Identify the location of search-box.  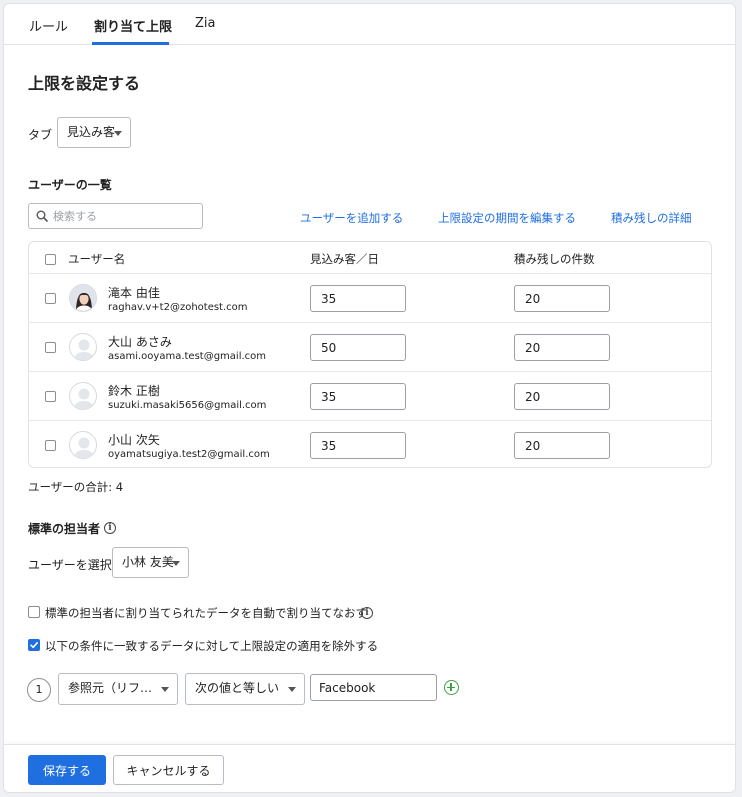
(115, 216).